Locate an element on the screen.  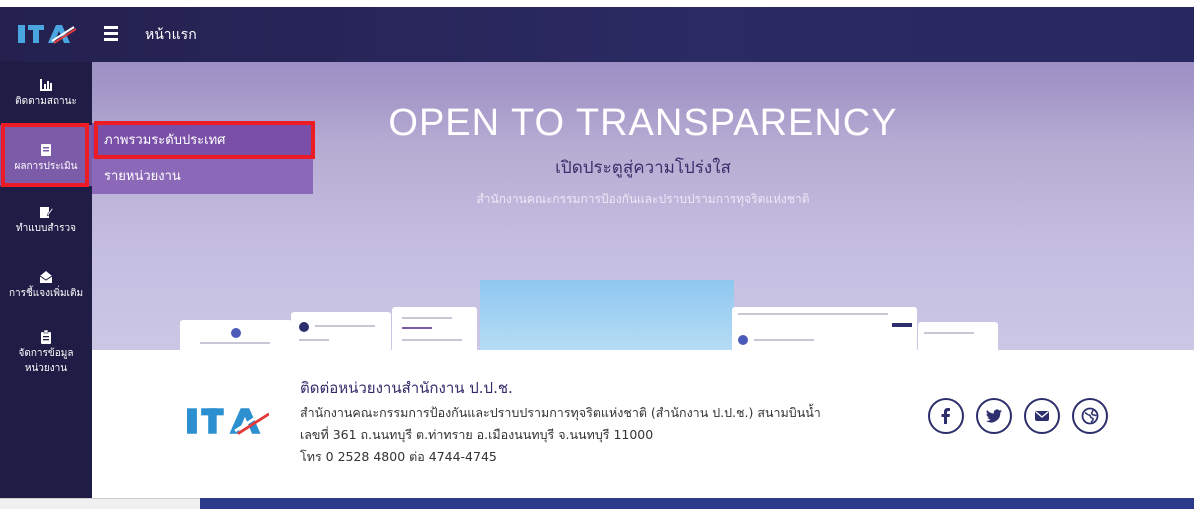
highlight-box-submenu is located at coordinates (204, 140).